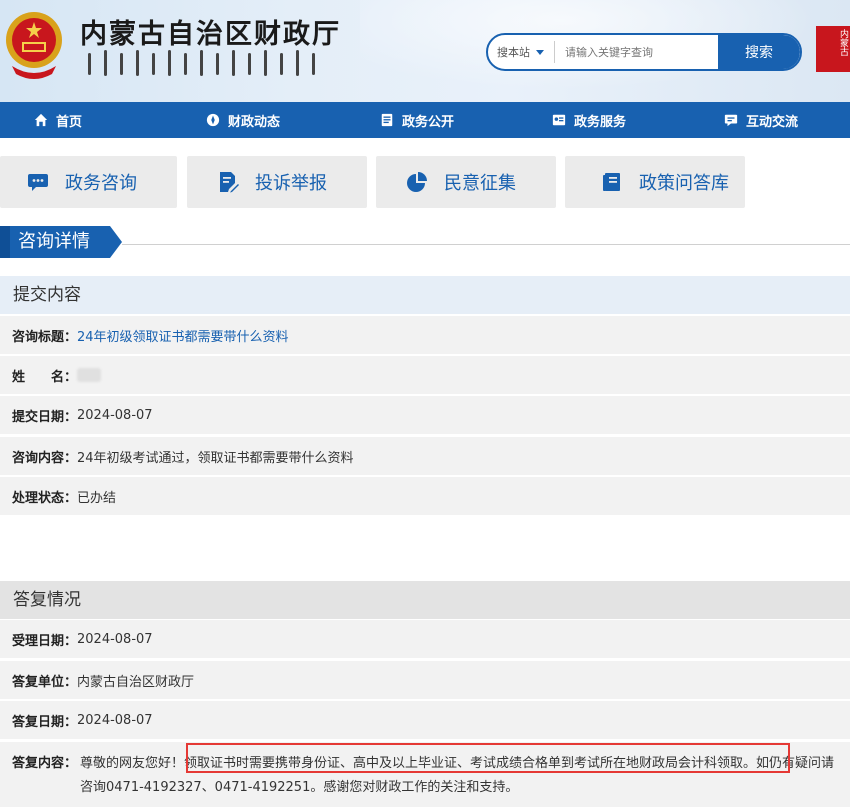 The width and height of the screenshot is (850, 807). I want to click on chat-board-icon, so click(731, 120).